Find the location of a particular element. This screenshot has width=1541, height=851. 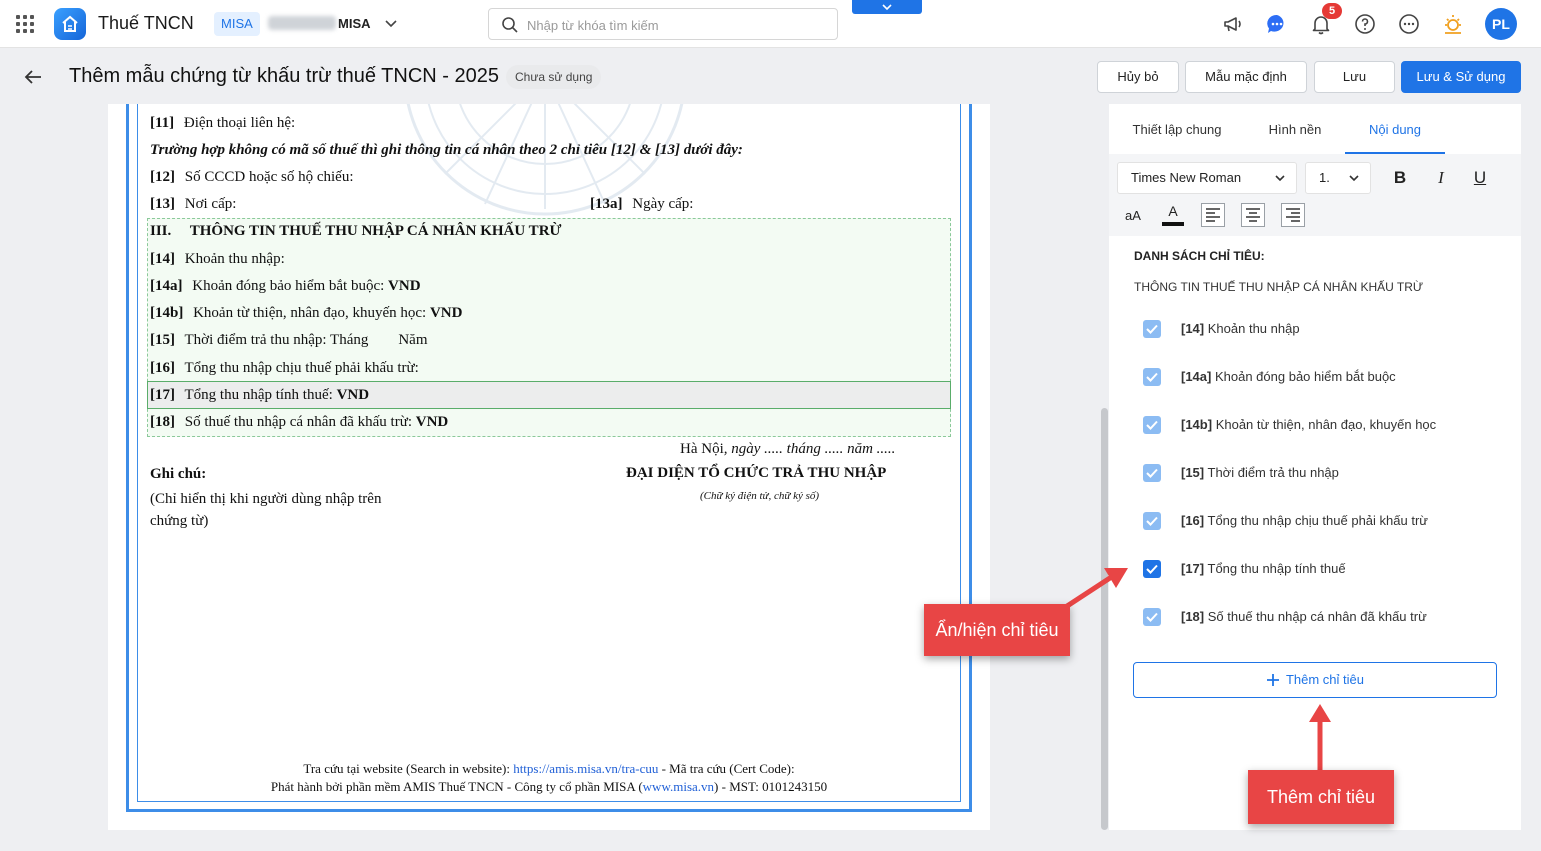

more-icon is located at coordinates (1409, 24).